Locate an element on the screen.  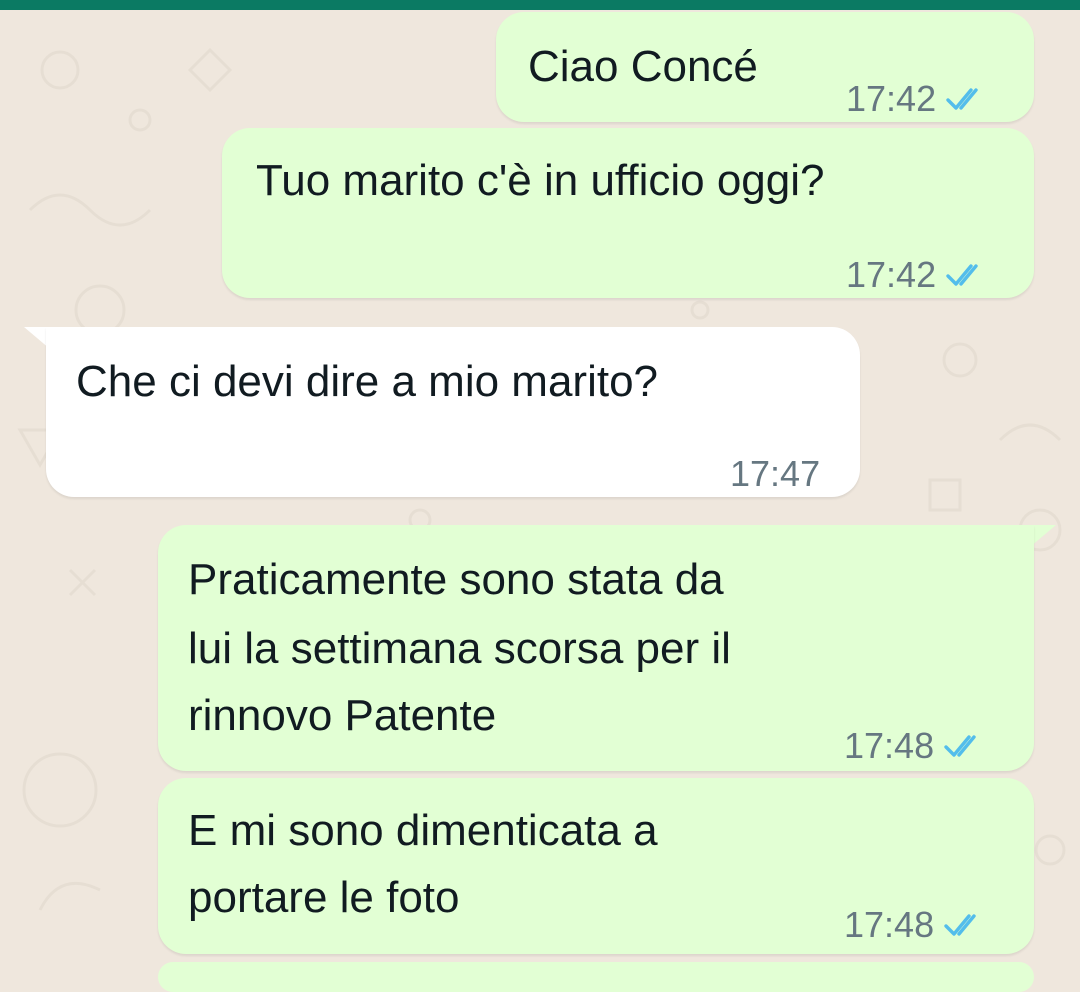
message-bubble-outgoing: Ciao Concé 17:42 is located at coordinates (765, 67).